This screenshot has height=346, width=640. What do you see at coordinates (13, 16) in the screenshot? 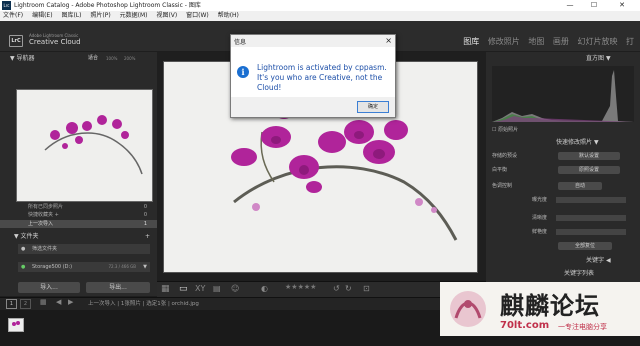
I see `menu-file: 文件(F)` at bounding box center [13, 16].